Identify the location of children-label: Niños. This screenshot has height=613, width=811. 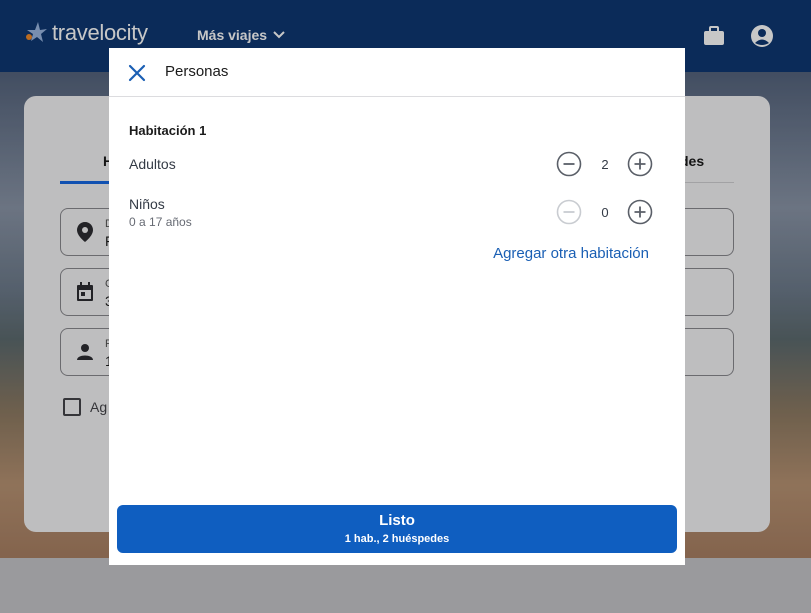
(147, 204).